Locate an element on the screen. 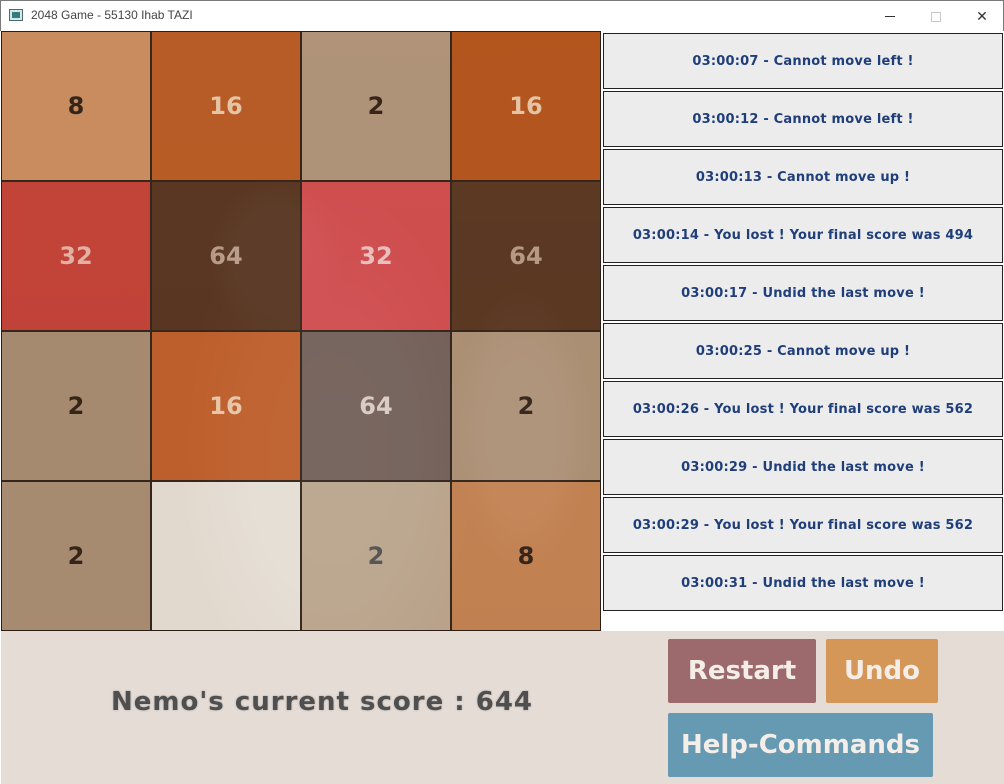  minimize-button is located at coordinates (890, 16).